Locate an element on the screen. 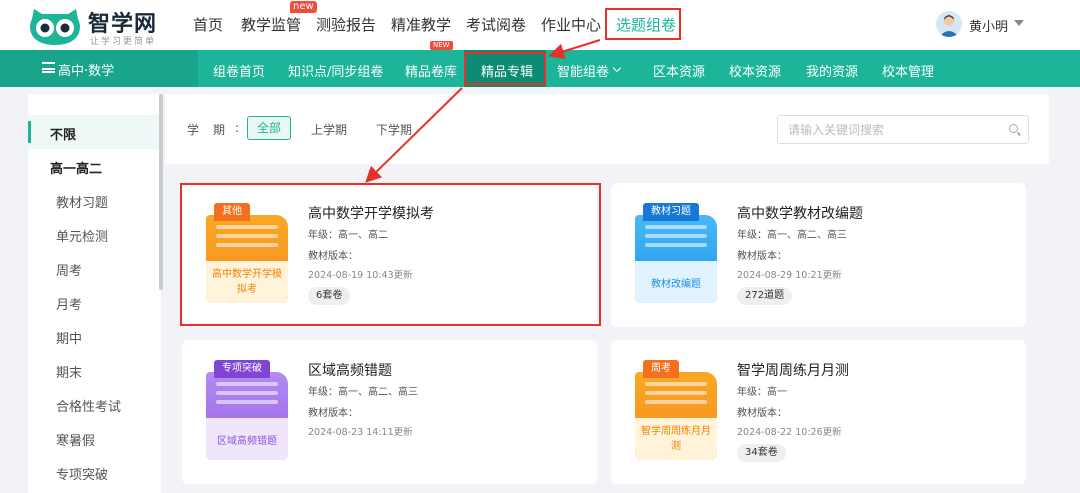 The width and height of the screenshot is (1080, 493). sidebar-item-final: 期末 is located at coordinates (94, 370).